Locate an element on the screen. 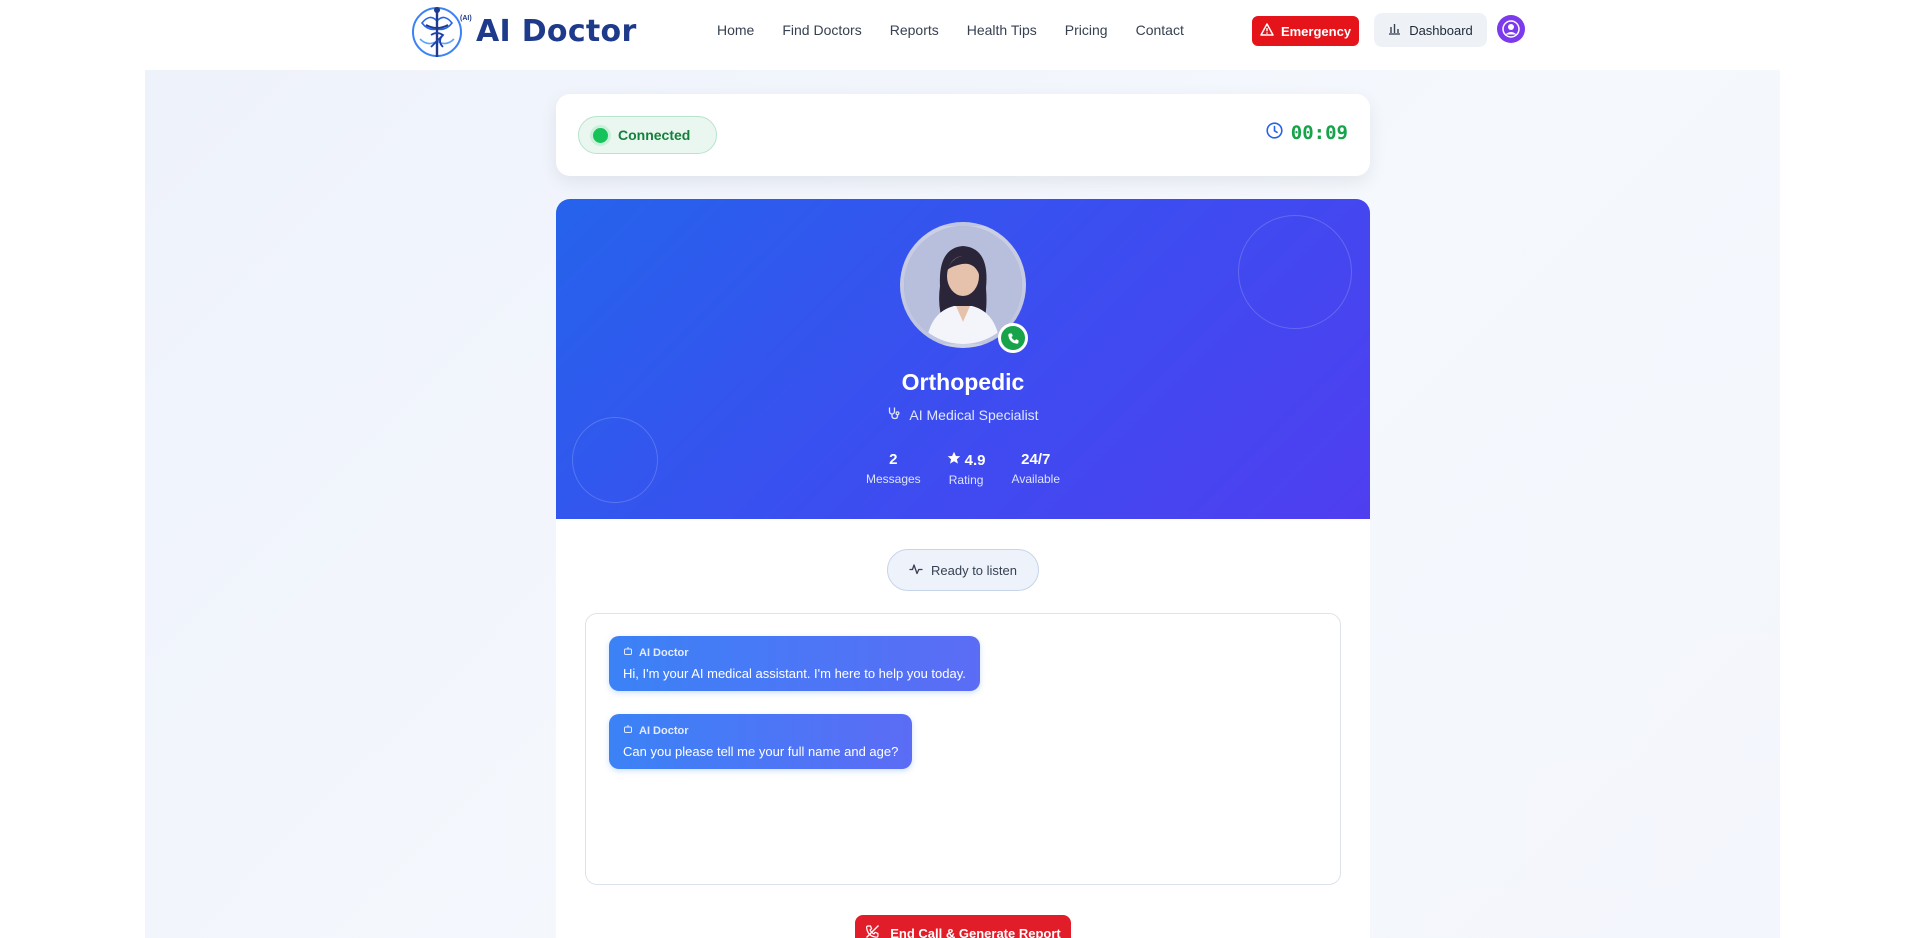 Image resolution: width=1905 pixels, height=938 pixels. dashboard-button: Dashboard is located at coordinates (1430, 30).